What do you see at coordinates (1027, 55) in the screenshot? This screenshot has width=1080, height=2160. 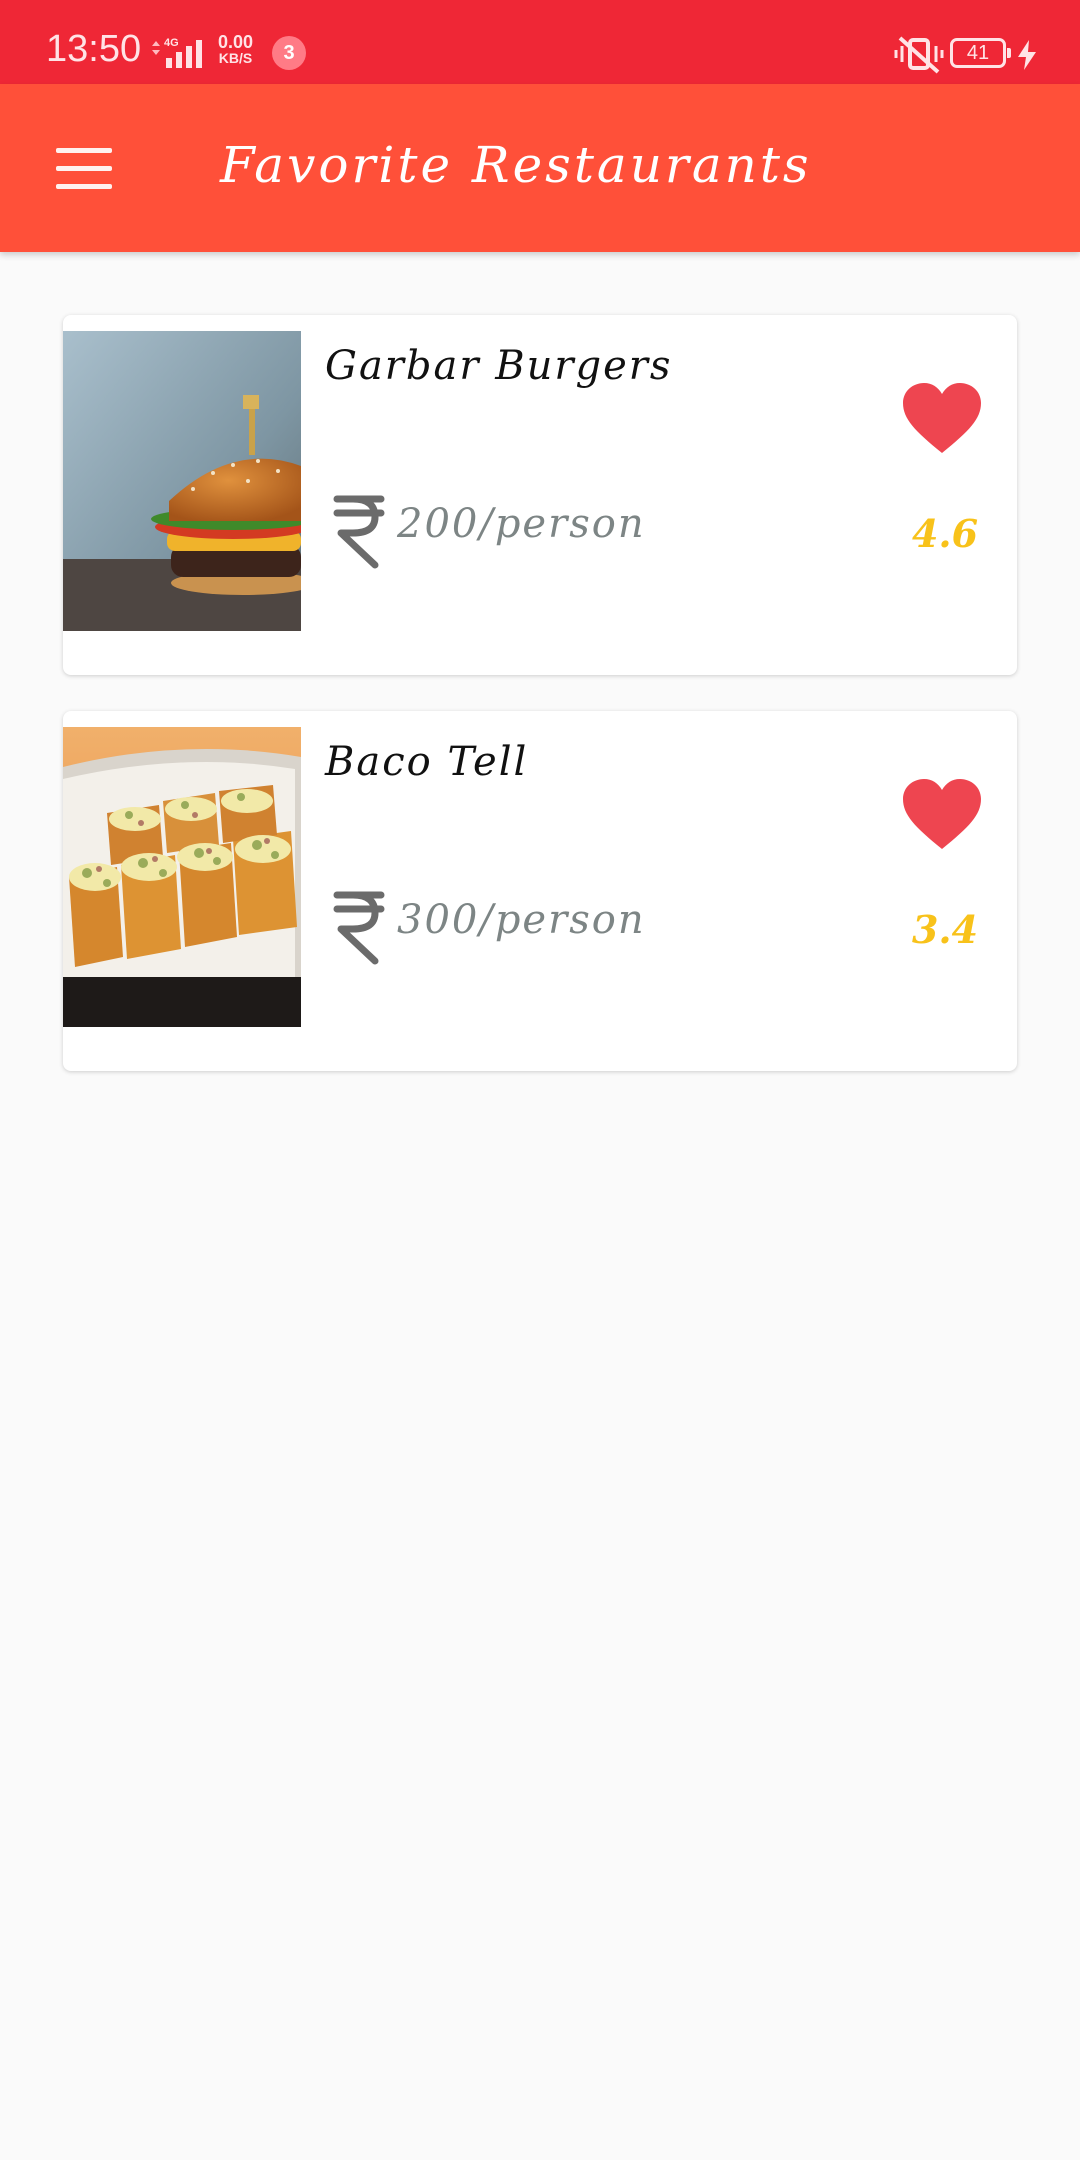 I see `charging-icon` at bounding box center [1027, 55].